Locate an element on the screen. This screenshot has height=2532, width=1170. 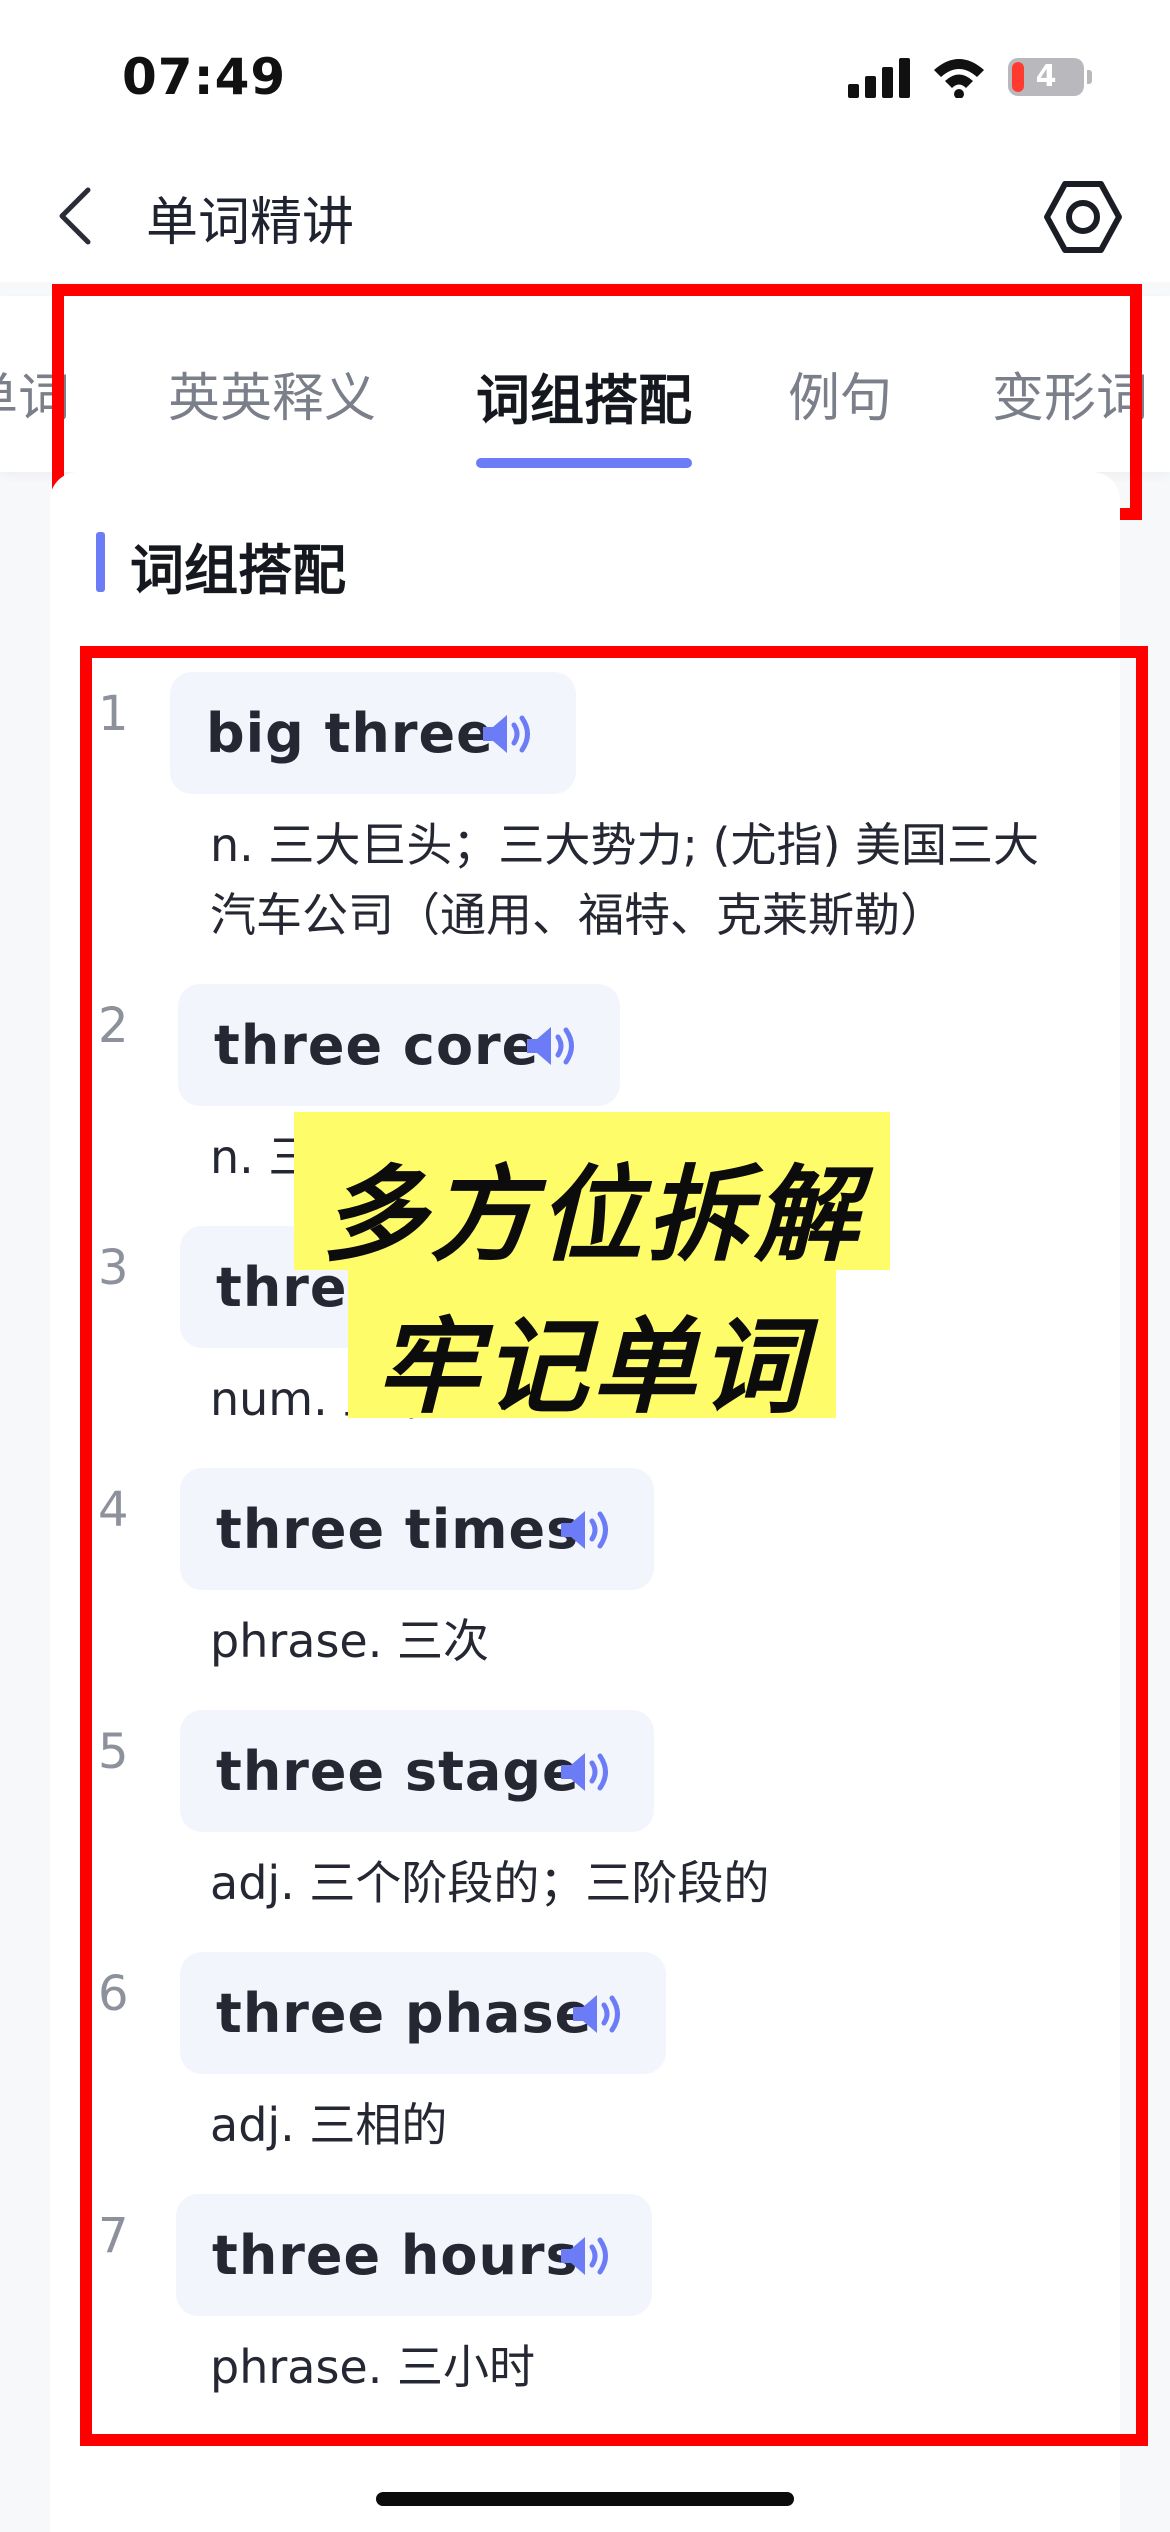
battery-level: 4 is located at coordinates (1046, 76).